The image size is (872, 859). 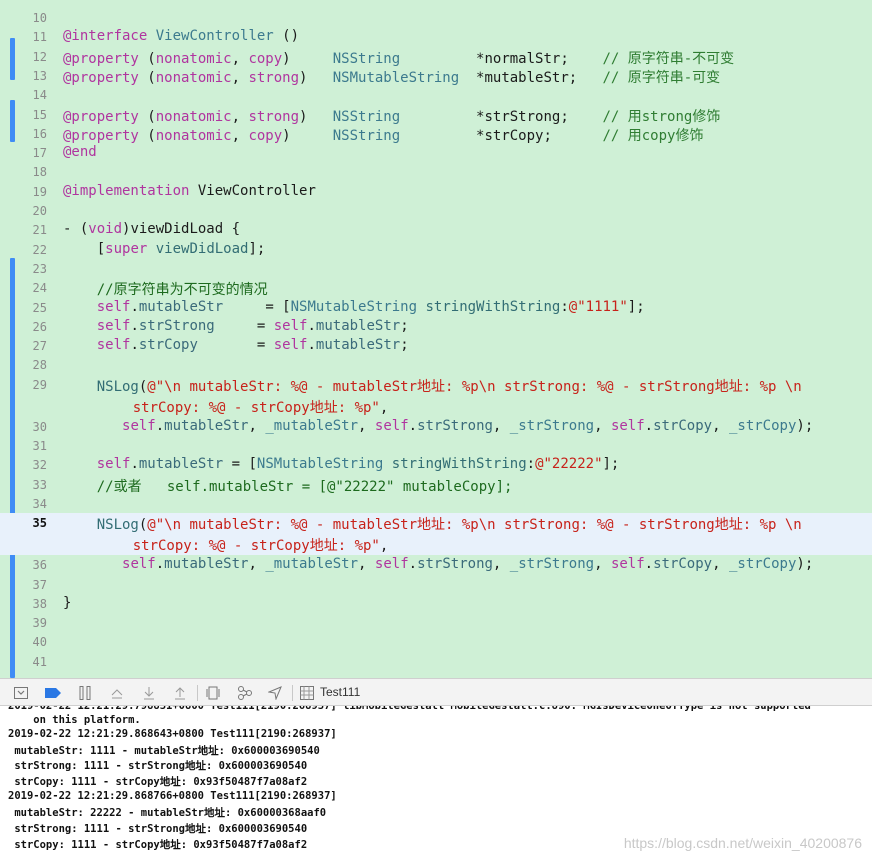 I want to click on code-token: @end, so click(x=80, y=152).